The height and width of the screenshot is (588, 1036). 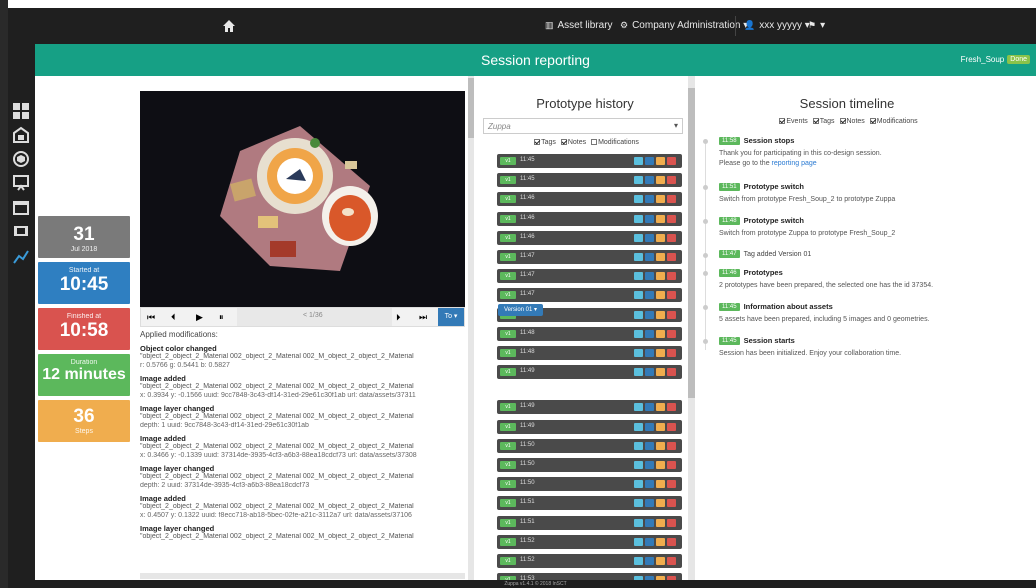 I want to click on reporting-page-link: reporting page, so click(x=794, y=163).